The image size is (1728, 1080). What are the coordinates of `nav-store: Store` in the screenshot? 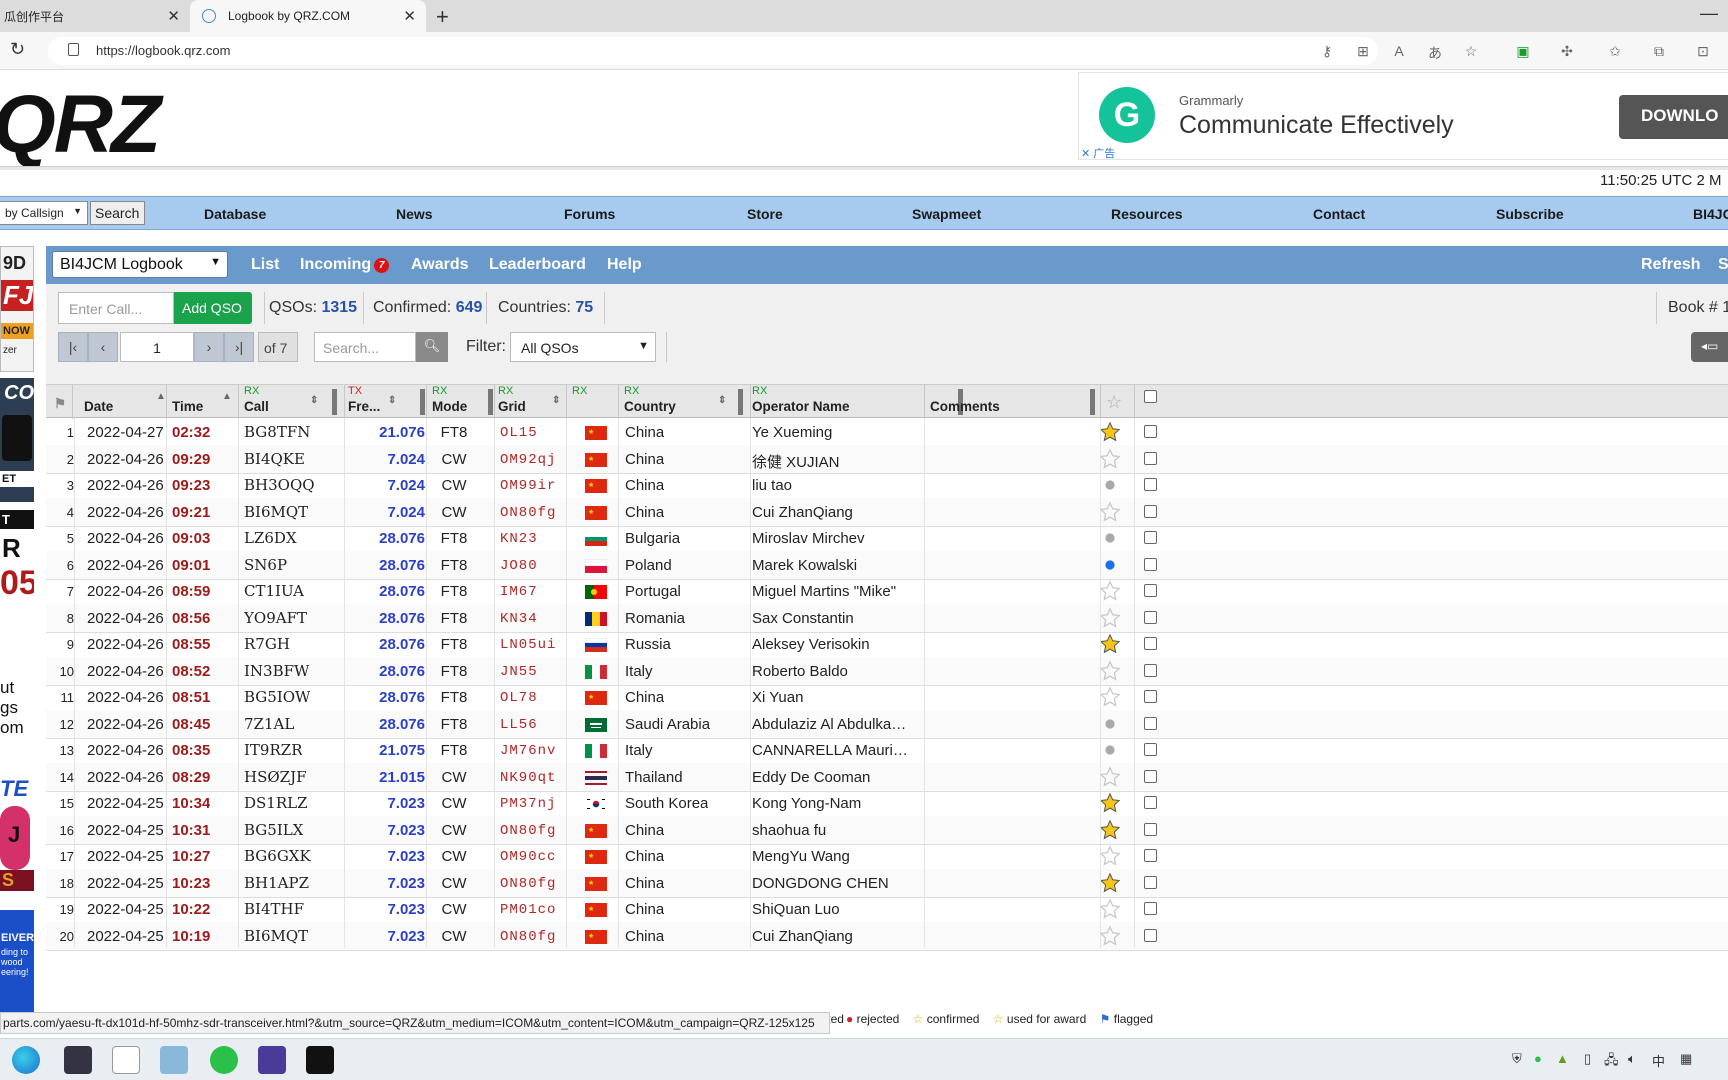 It's located at (765, 214).